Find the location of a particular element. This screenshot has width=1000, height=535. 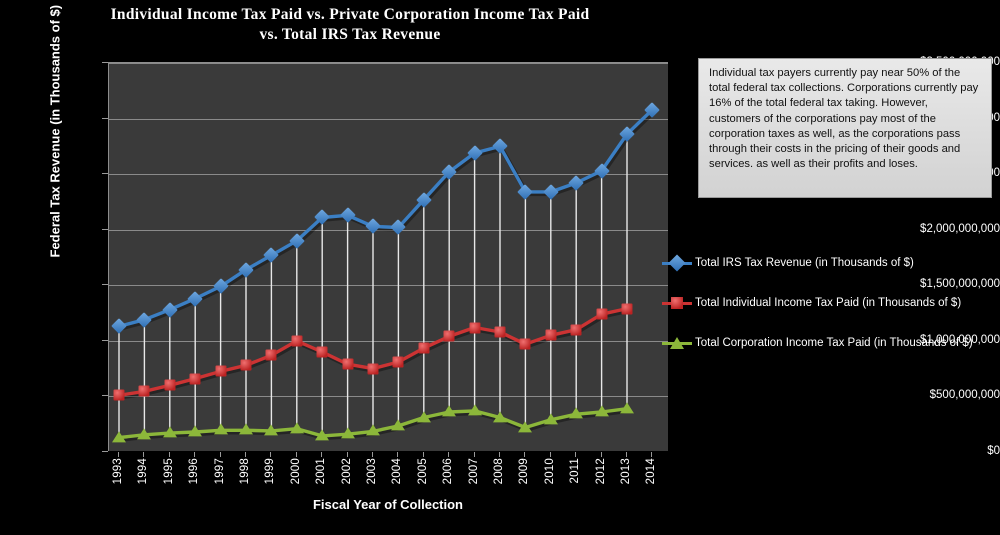

y-axis-tick-label: $0 is located at coordinates (993, 451).